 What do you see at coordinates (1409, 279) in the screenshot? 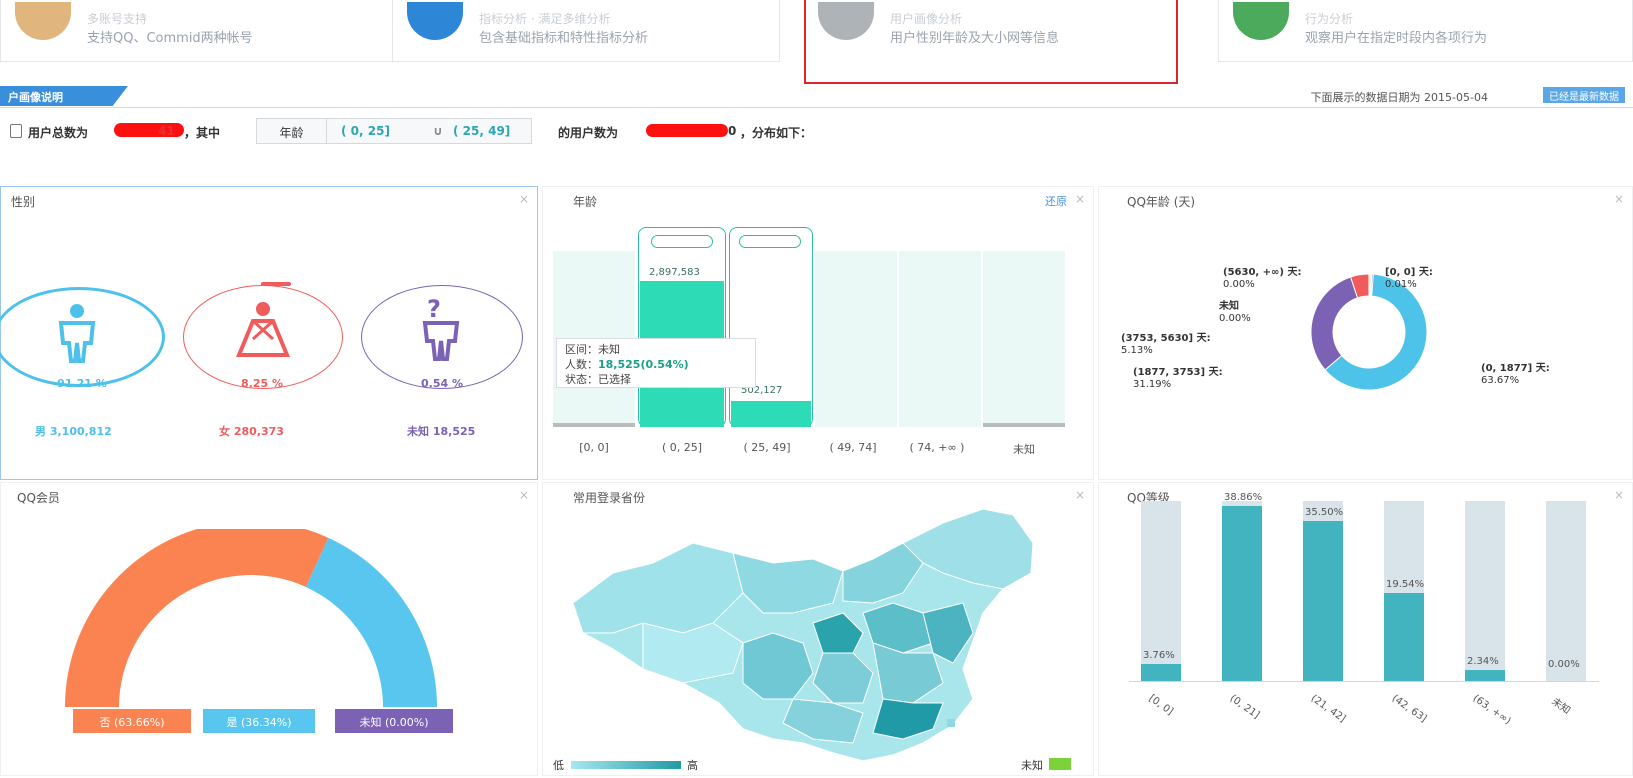
I see `slice-label: [0, 0] 天: 0.01%` at bounding box center [1409, 279].